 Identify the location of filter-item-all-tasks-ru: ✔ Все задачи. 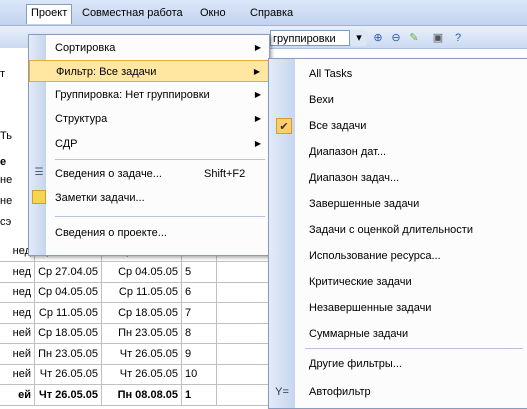
(398, 126).